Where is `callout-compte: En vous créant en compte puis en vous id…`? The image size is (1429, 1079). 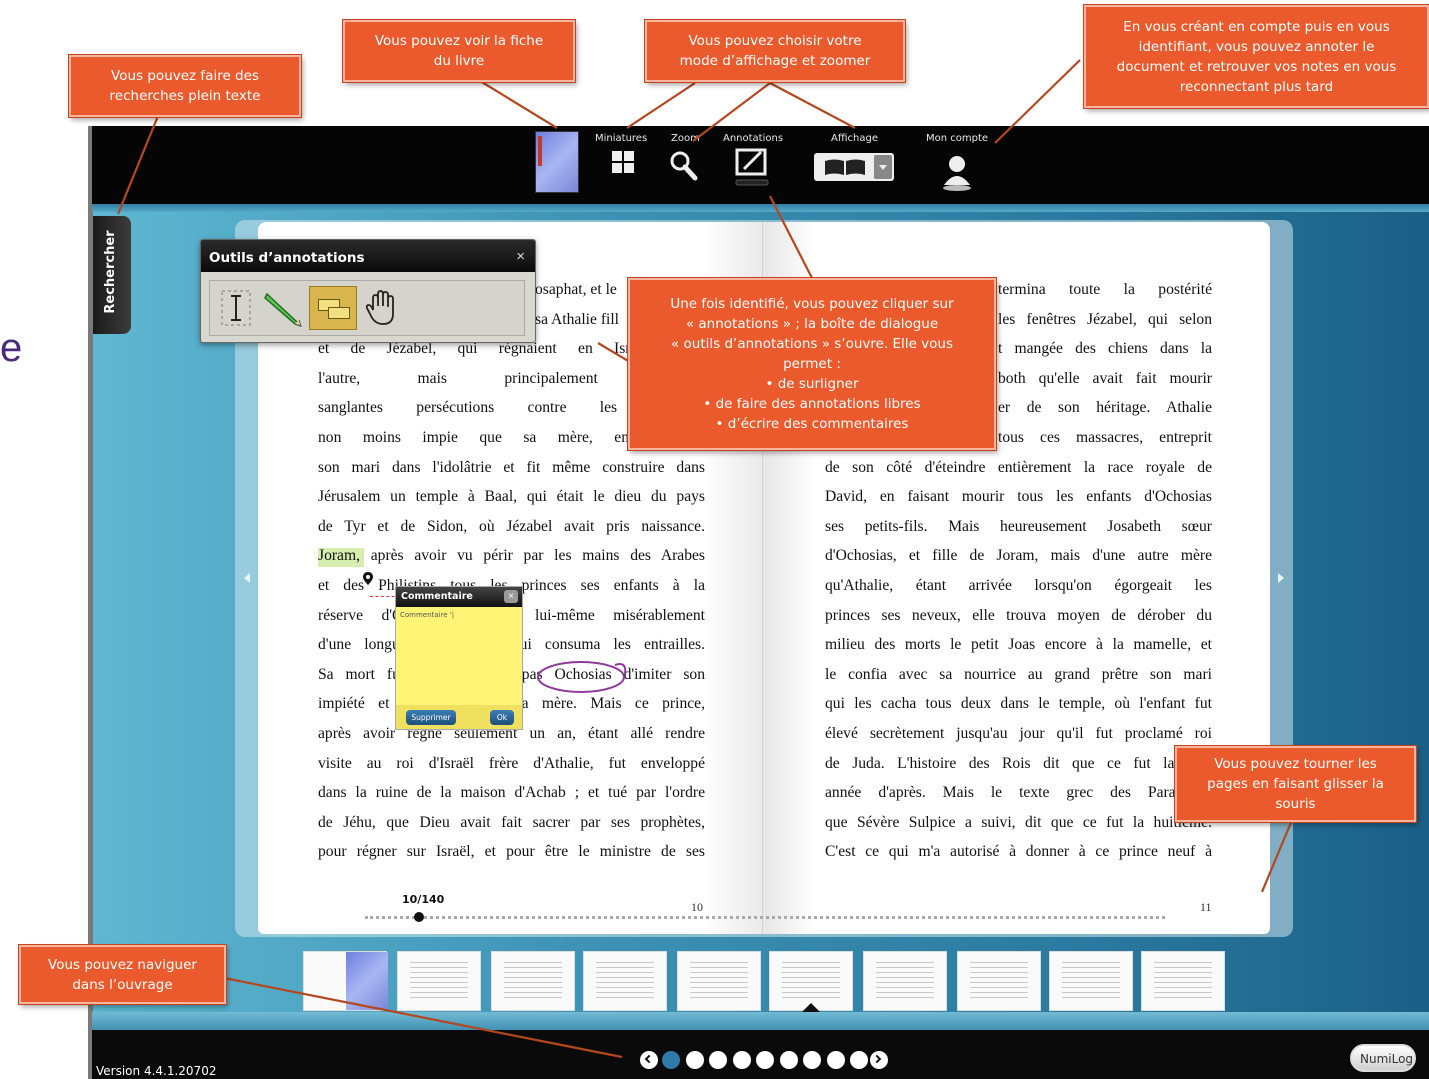 callout-compte: En vous créant en compte puis en vous id… is located at coordinates (1256, 56).